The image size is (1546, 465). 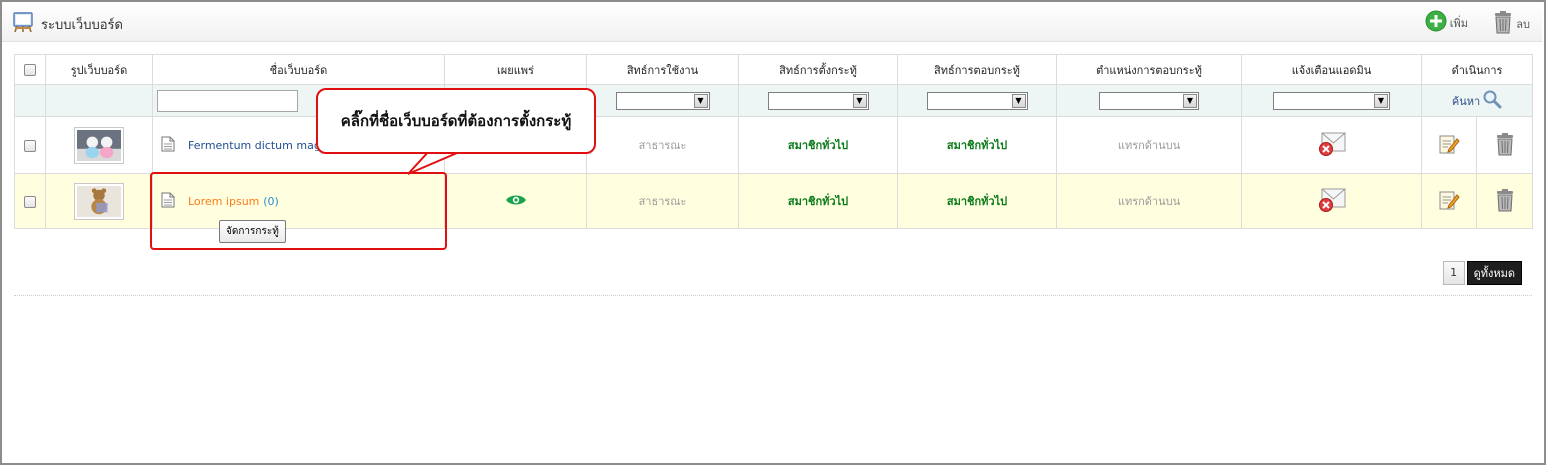 I want to click on view-all-button: ดูทั้งหมด, so click(x=1494, y=273).